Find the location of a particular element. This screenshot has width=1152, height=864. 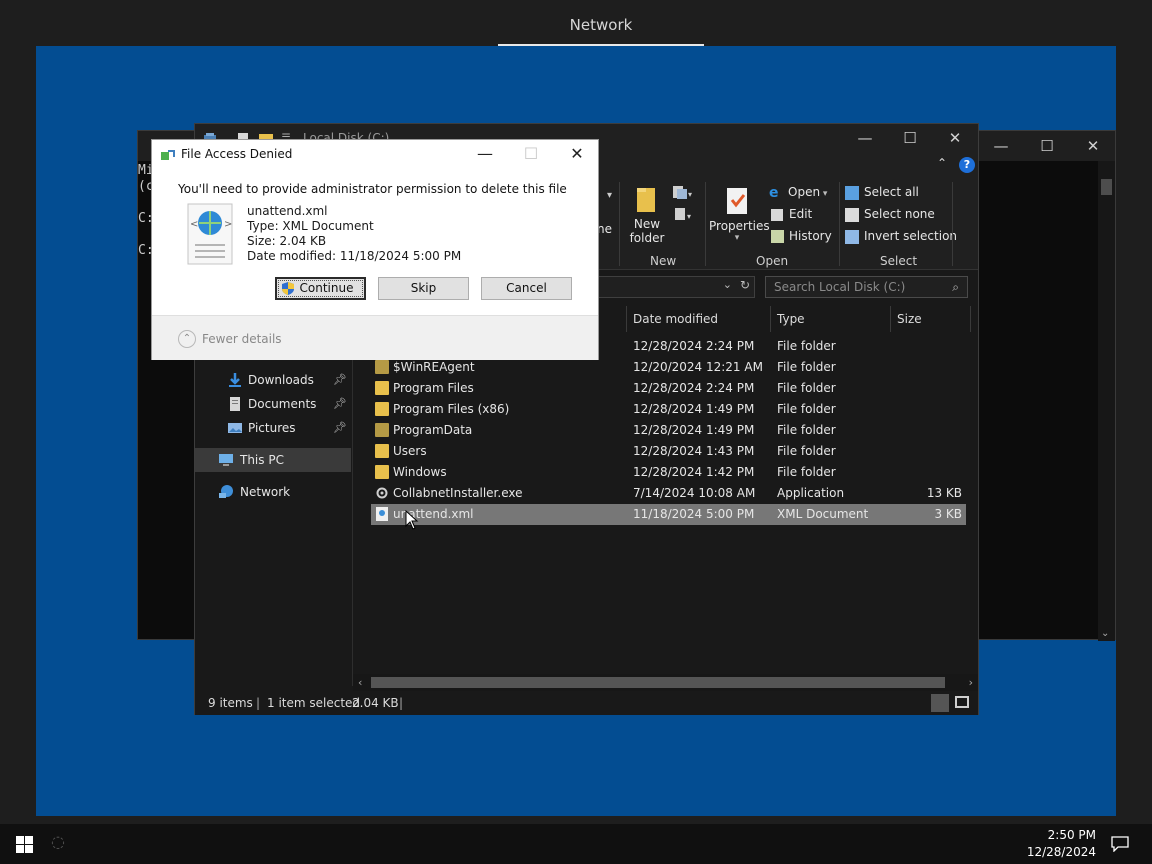

taskbar-clock: 2:50 PM 12/28/2024 is located at coordinates (1061, 844).